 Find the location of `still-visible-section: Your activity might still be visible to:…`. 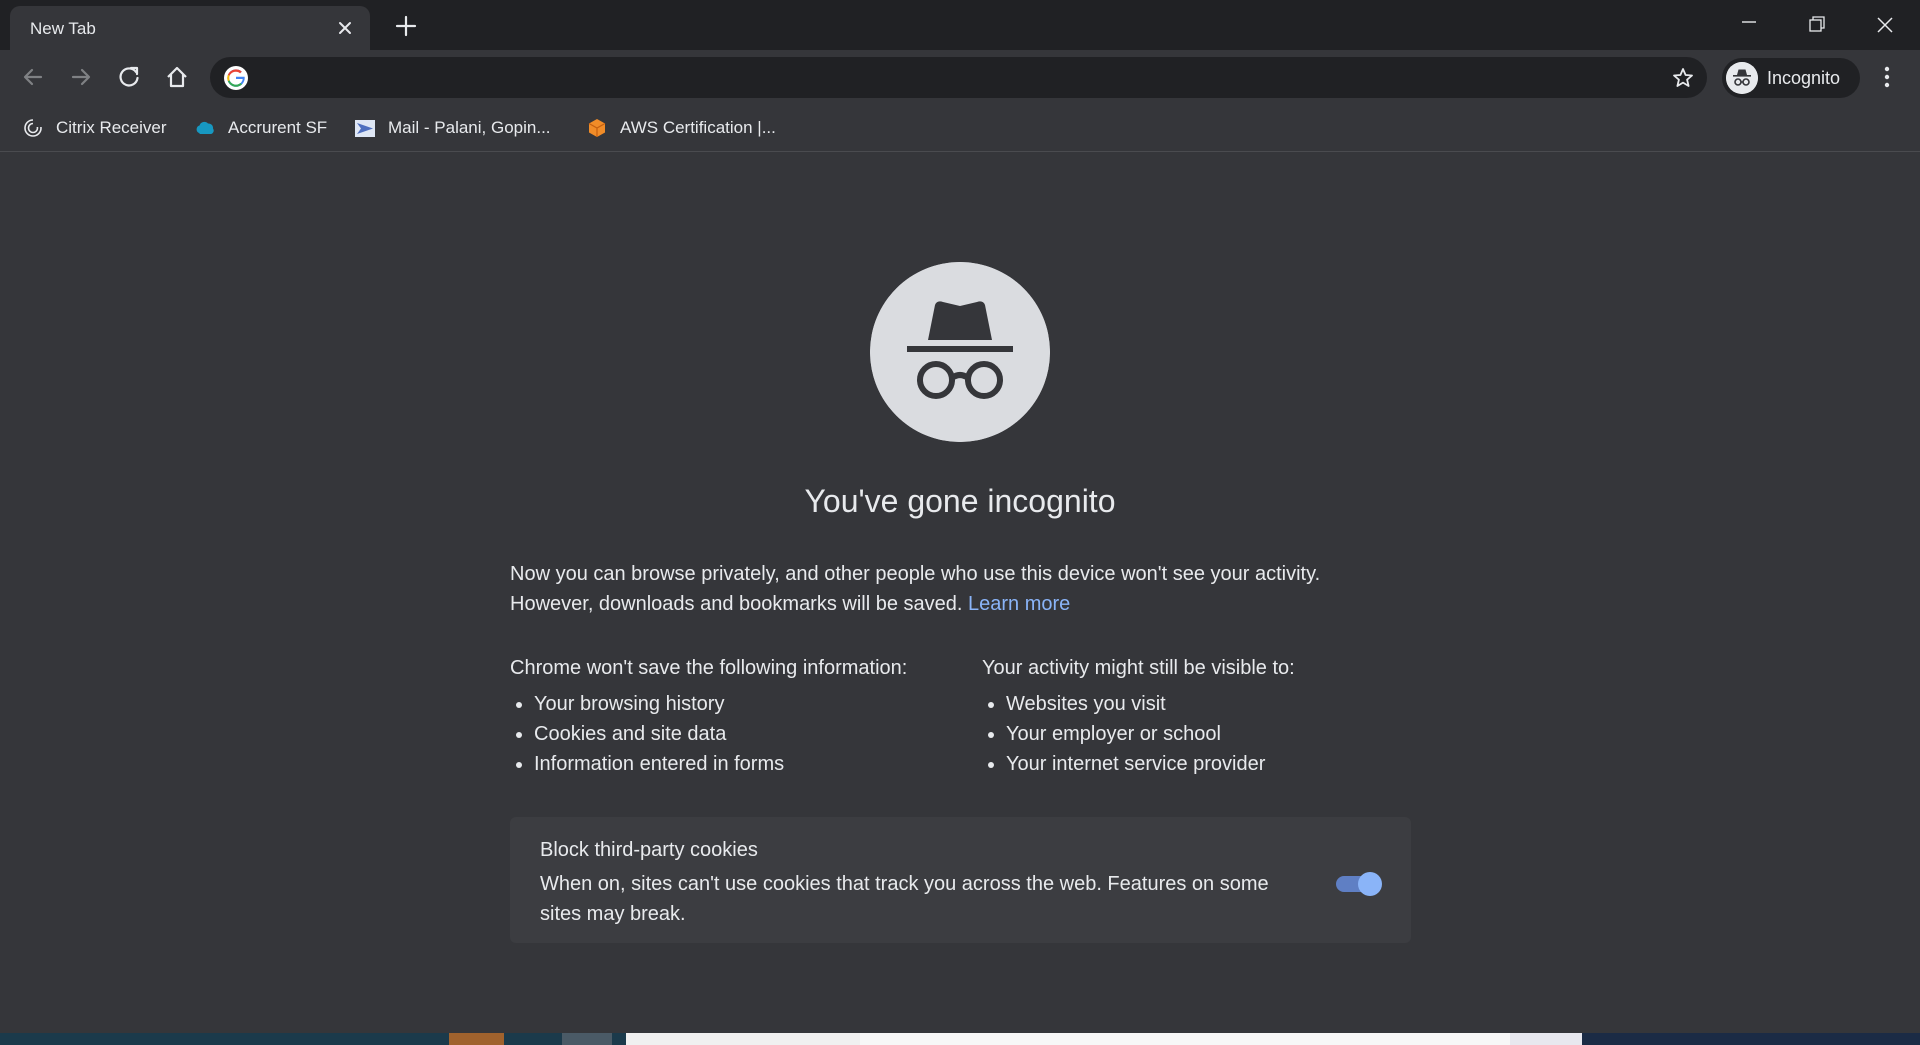

still-visible-section: Your activity might still be visible to:… is located at coordinates (1212, 716).